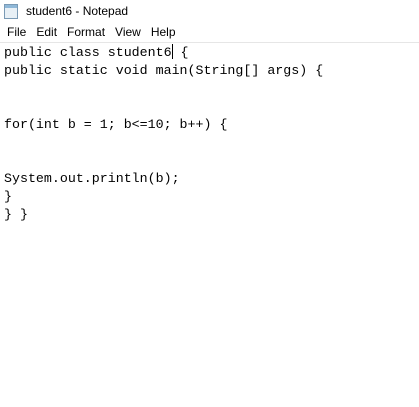 Image resolution: width=419 pixels, height=407 pixels. Describe the element at coordinates (180, 52) in the screenshot. I see `line-1-rest: {` at that location.